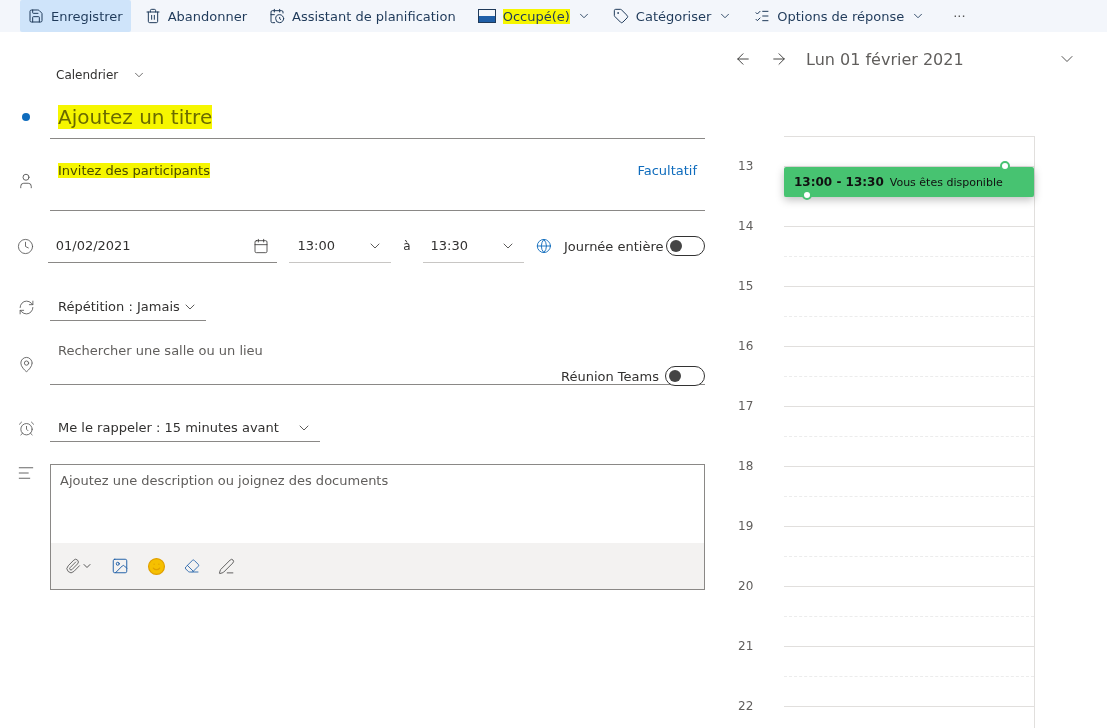 The height and width of the screenshot is (728, 1107). What do you see at coordinates (614, 246) in the screenshot?
I see `all-day-label: Journée entière` at bounding box center [614, 246].